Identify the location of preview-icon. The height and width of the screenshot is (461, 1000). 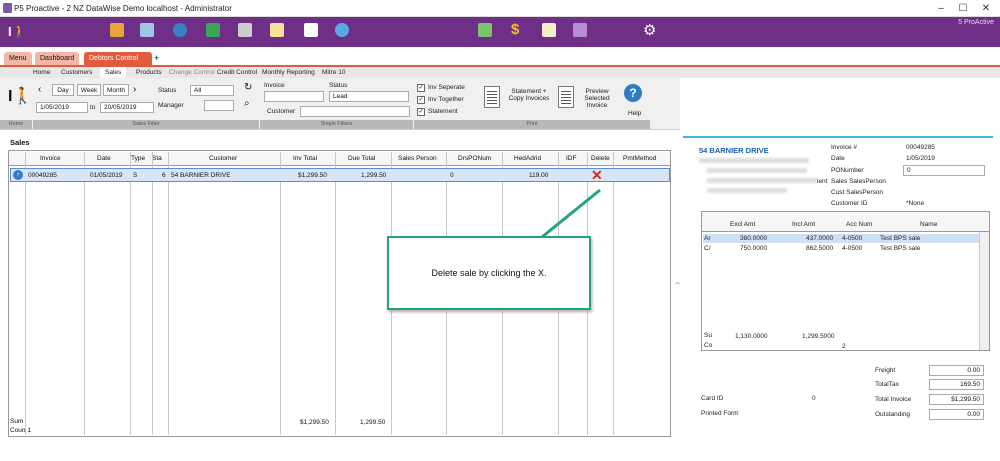
(566, 97).